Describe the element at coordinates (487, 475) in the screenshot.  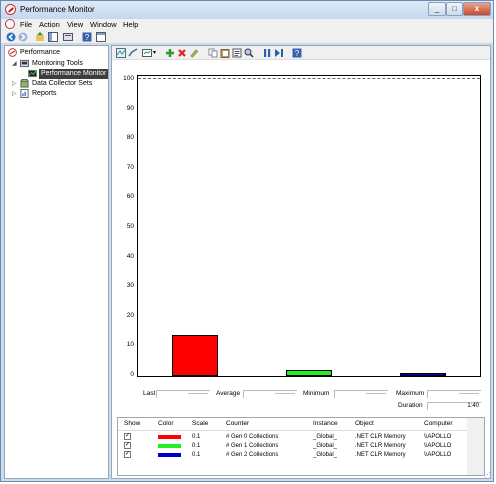
I see `resize-grip-icon: ⋰` at that location.